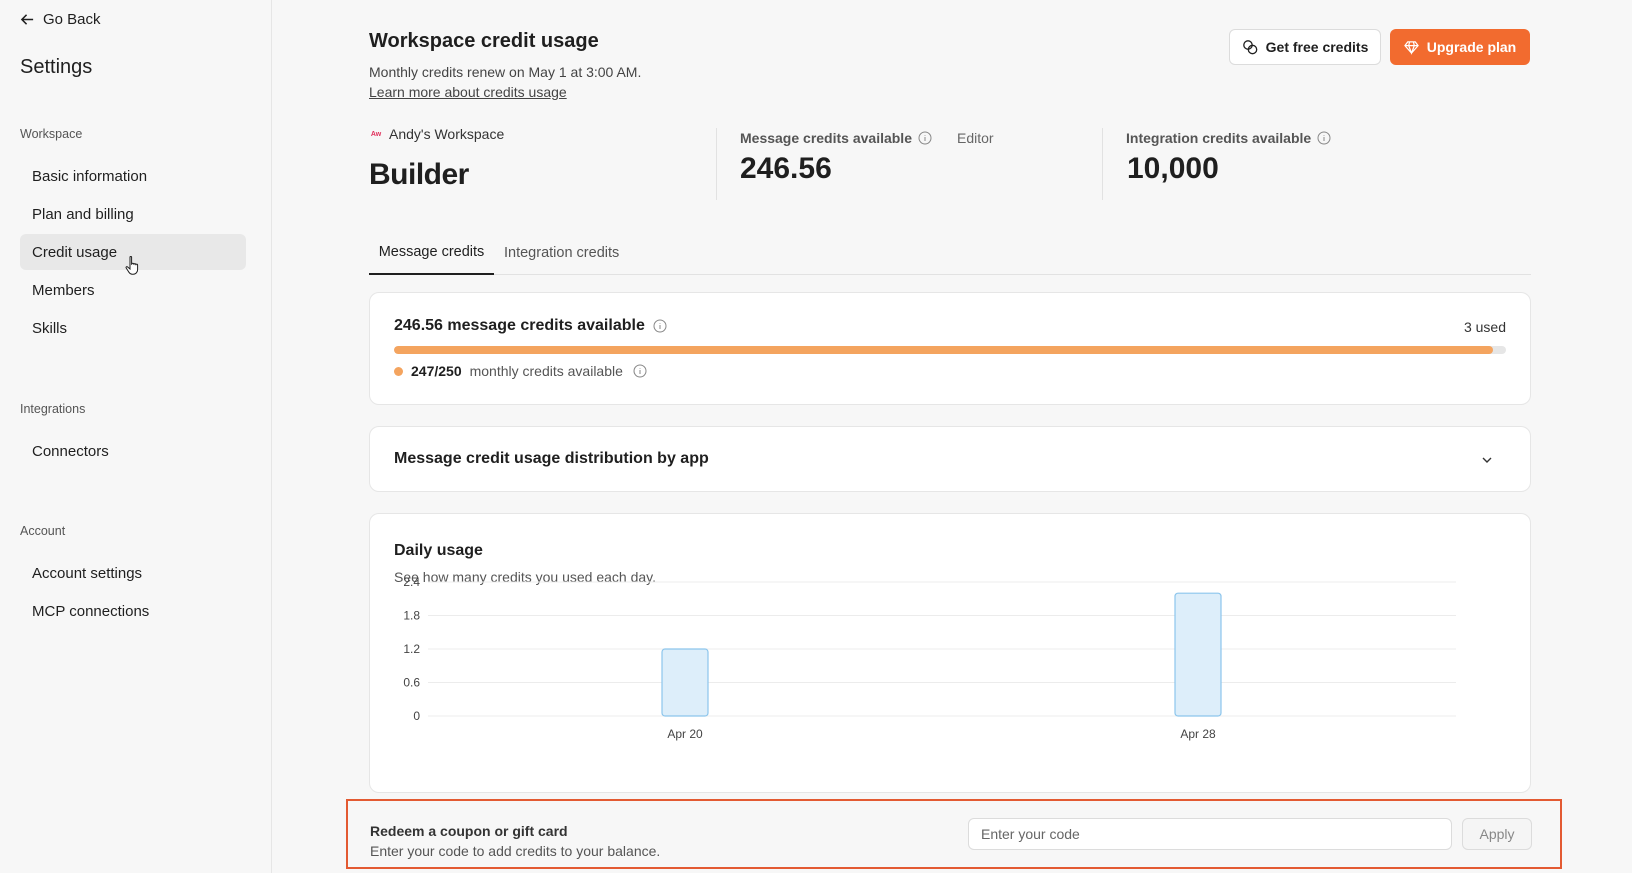 This screenshot has width=1632, height=873. I want to click on coins-icon, so click(1249, 47).